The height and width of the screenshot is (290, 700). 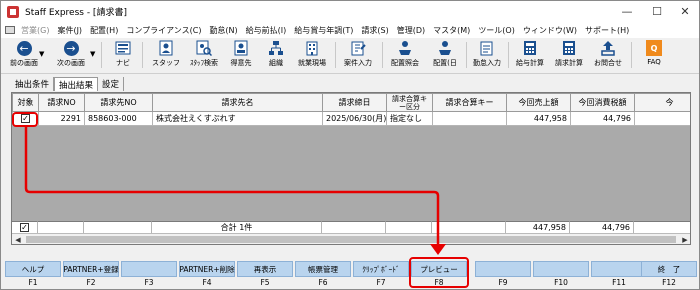 What do you see at coordinates (619, 282) in the screenshot?
I see `f11-label: F11` at bounding box center [619, 282].